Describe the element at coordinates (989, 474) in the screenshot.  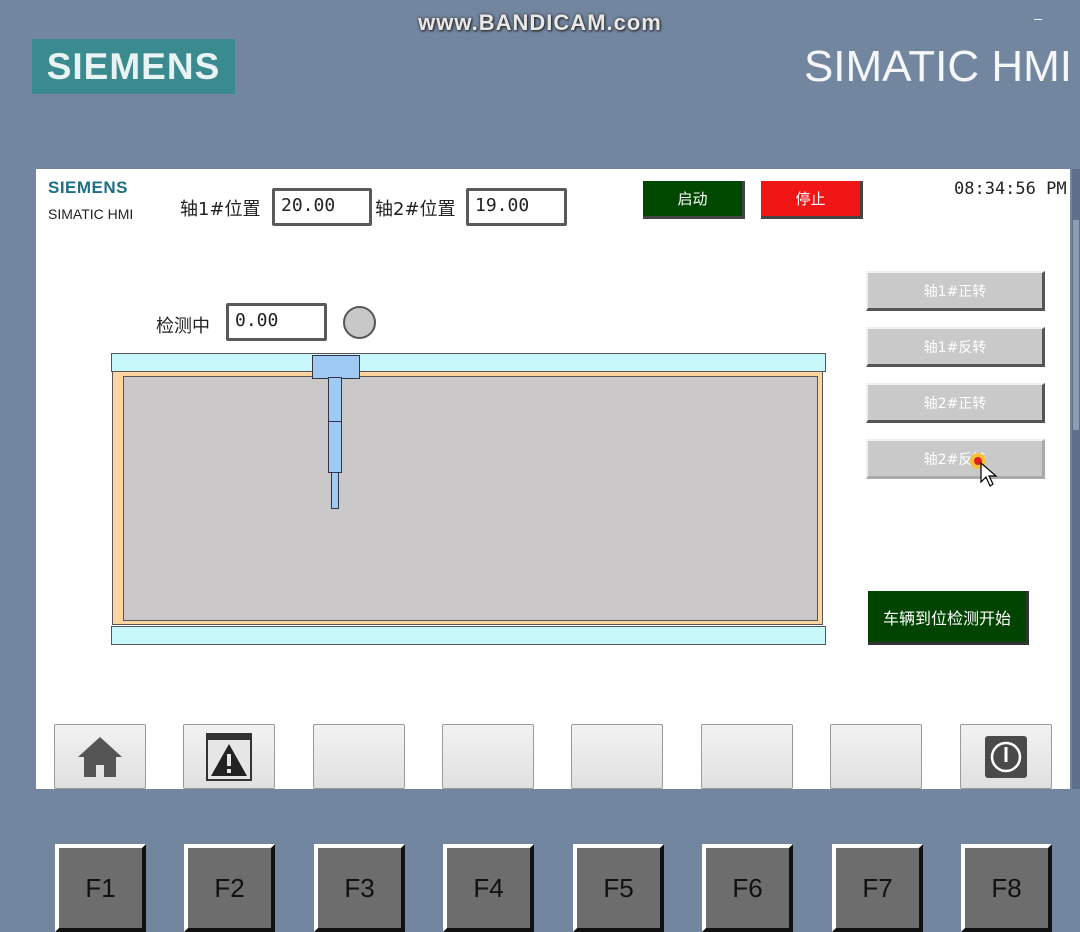
I see `mouse-cursor-icon` at that location.